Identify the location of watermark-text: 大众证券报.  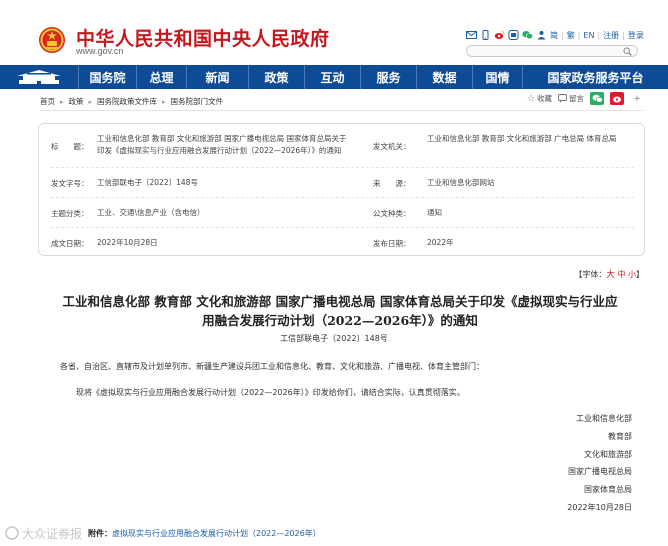
(52, 533).